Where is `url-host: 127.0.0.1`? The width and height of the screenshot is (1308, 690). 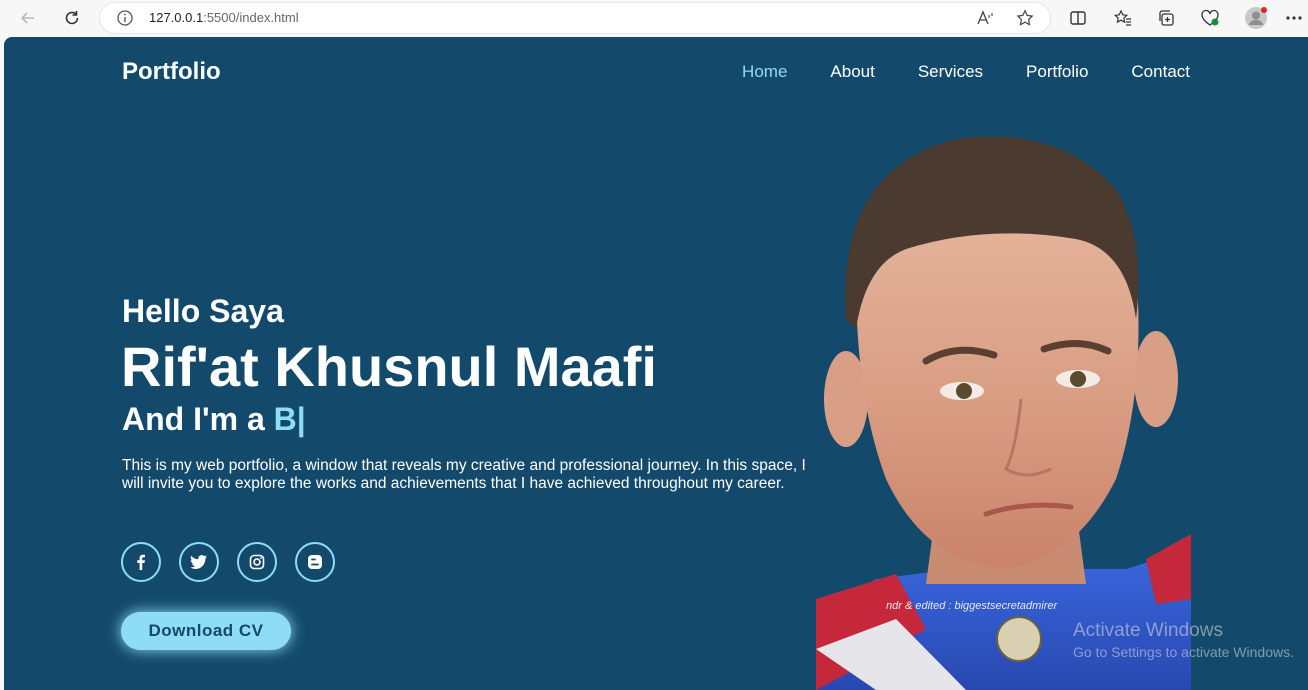
url-host: 127.0.0.1 is located at coordinates (176, 17).